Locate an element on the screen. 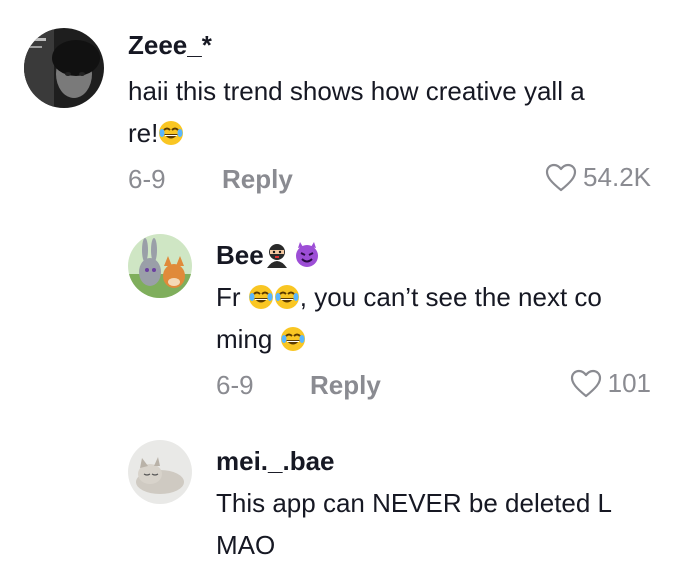 The image size is (684, 572). comment-text-prefix: Fr is located at coordinates (228, 297).